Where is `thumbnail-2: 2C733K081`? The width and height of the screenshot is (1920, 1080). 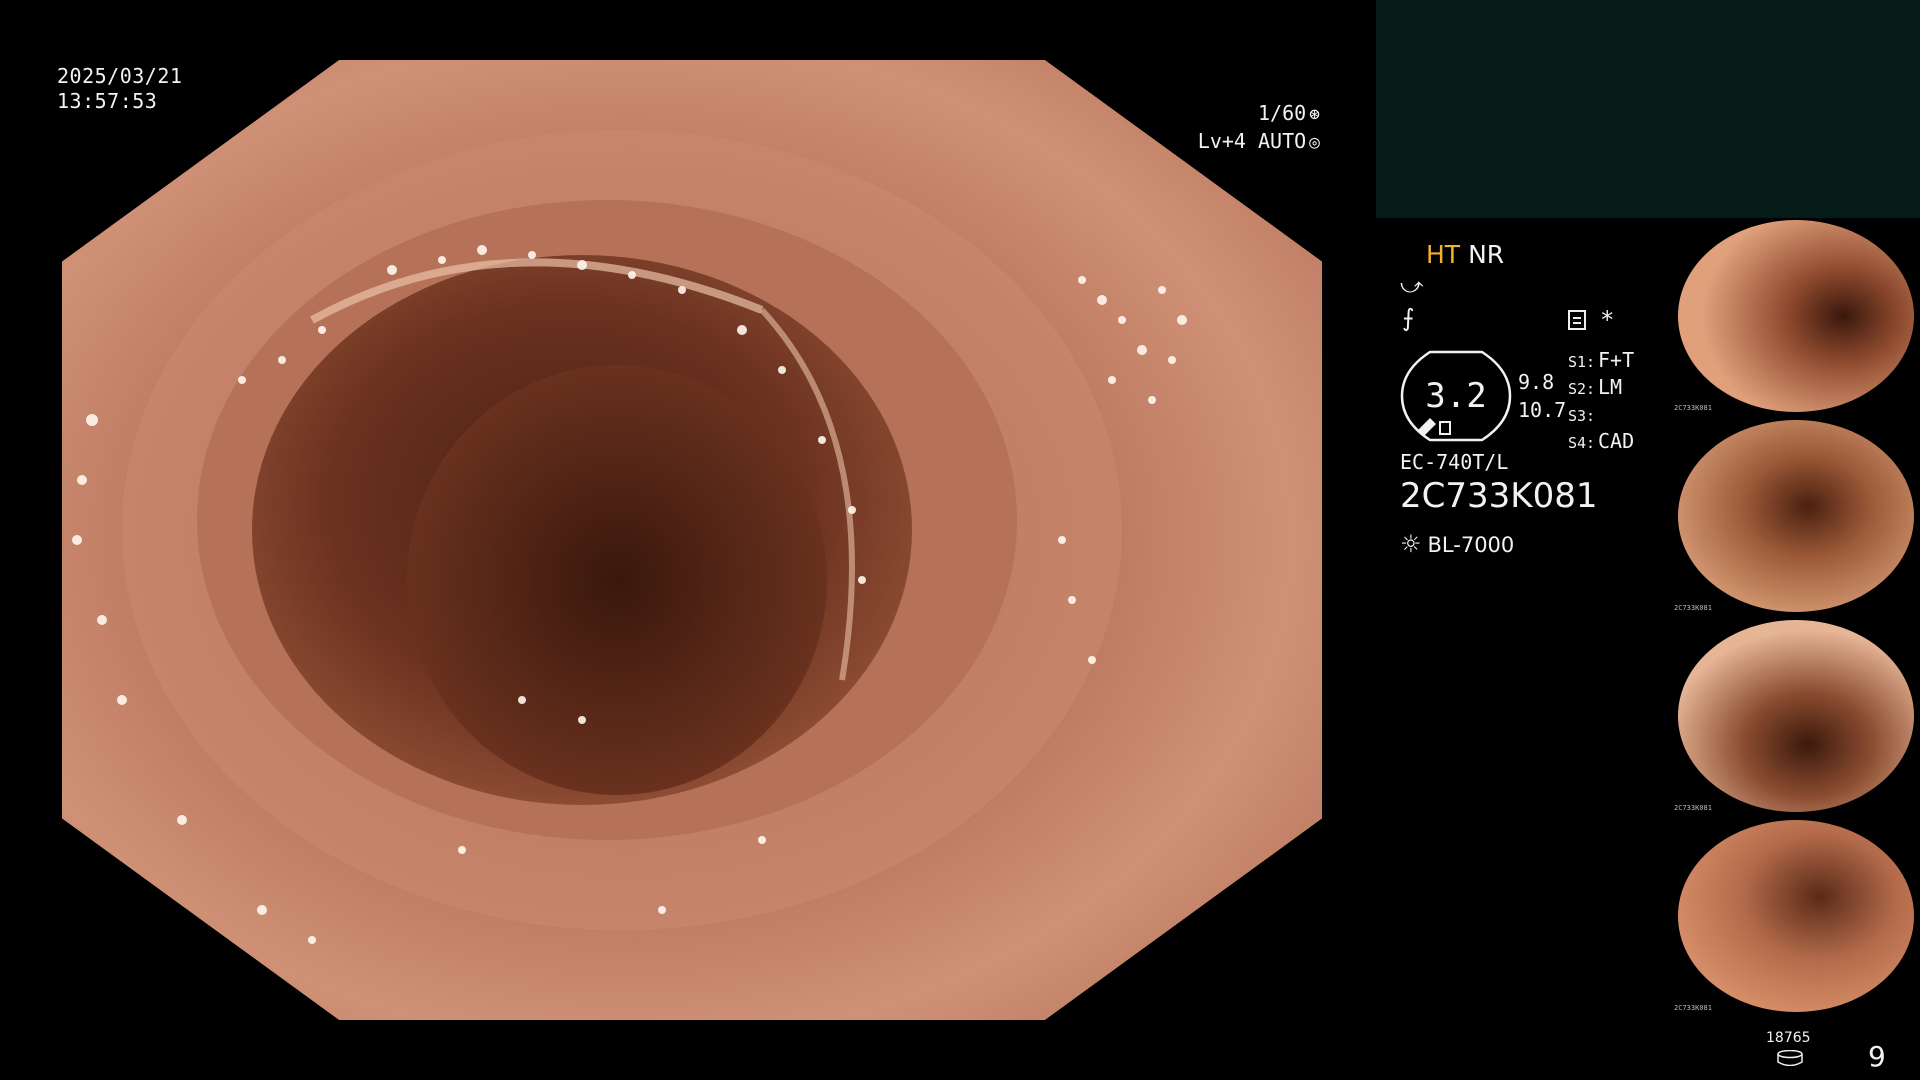 thumbnail-2: 2C733K081 is located at coordinates (1796, 516).